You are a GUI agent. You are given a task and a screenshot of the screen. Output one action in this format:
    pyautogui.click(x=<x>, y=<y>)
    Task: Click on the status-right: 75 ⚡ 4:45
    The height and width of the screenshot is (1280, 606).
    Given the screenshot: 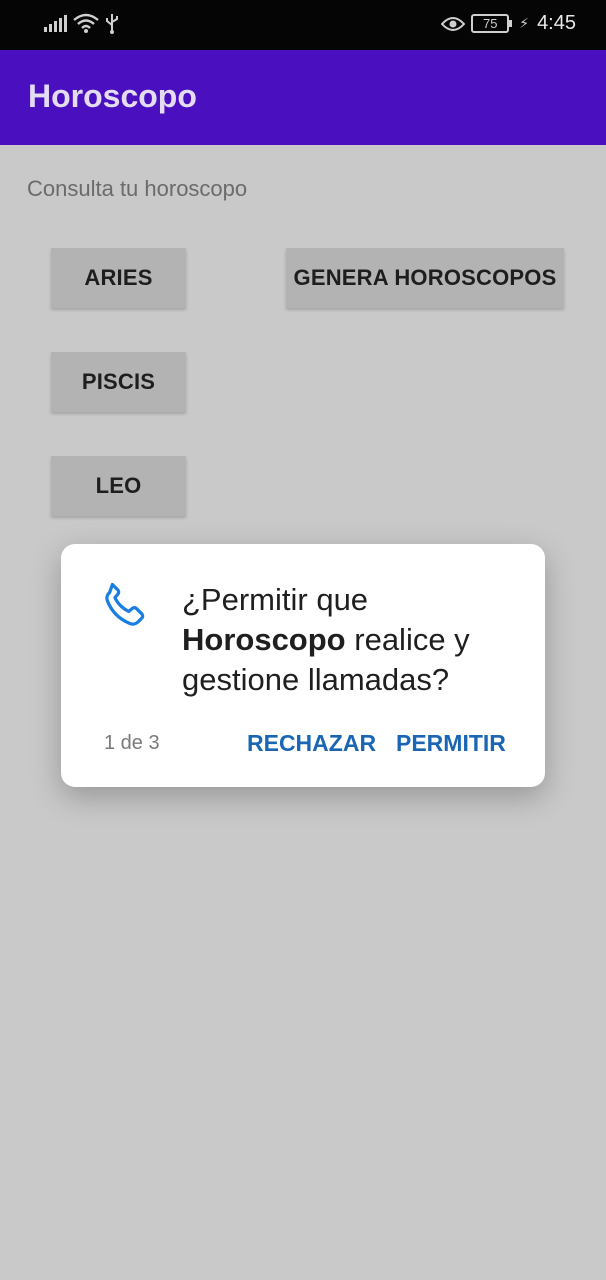 What is the action you would take?
    pyautogui.click(x=508, y=23)
    